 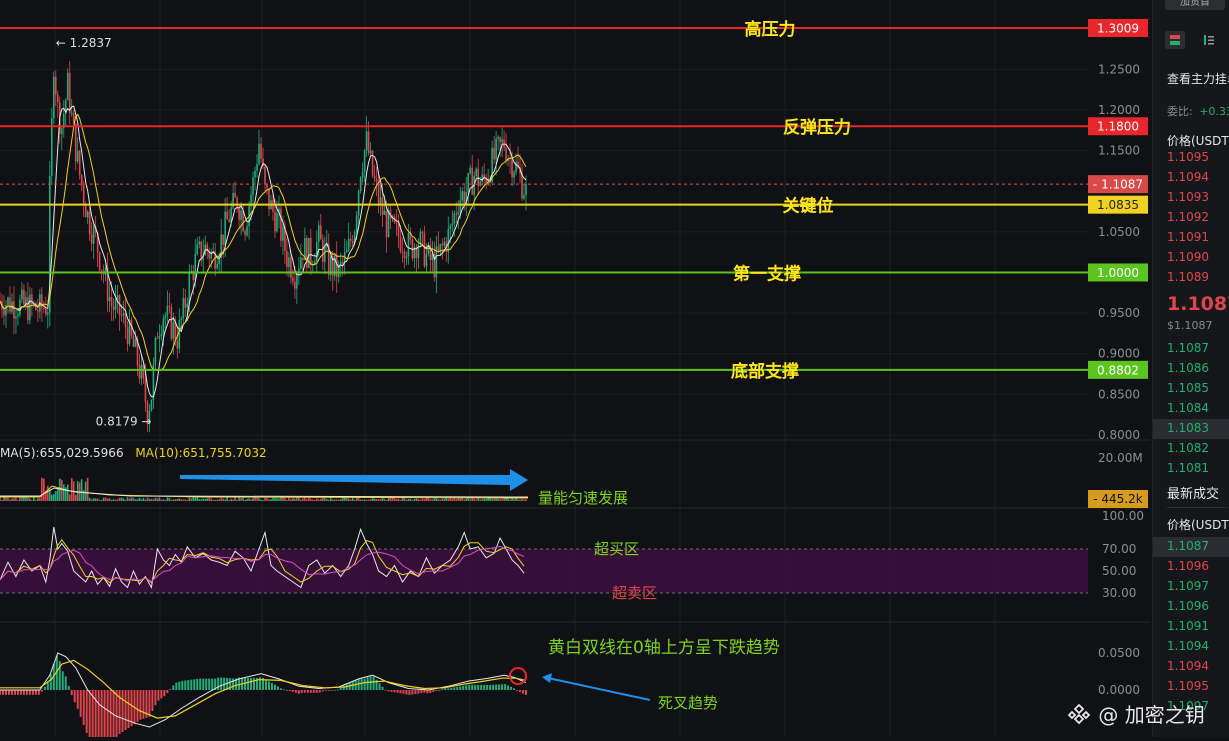 What do you see at coordinates (1188, 237) in the screenshot?
I see `ask-row: 1.1091` at bounding box center [1188, 237].